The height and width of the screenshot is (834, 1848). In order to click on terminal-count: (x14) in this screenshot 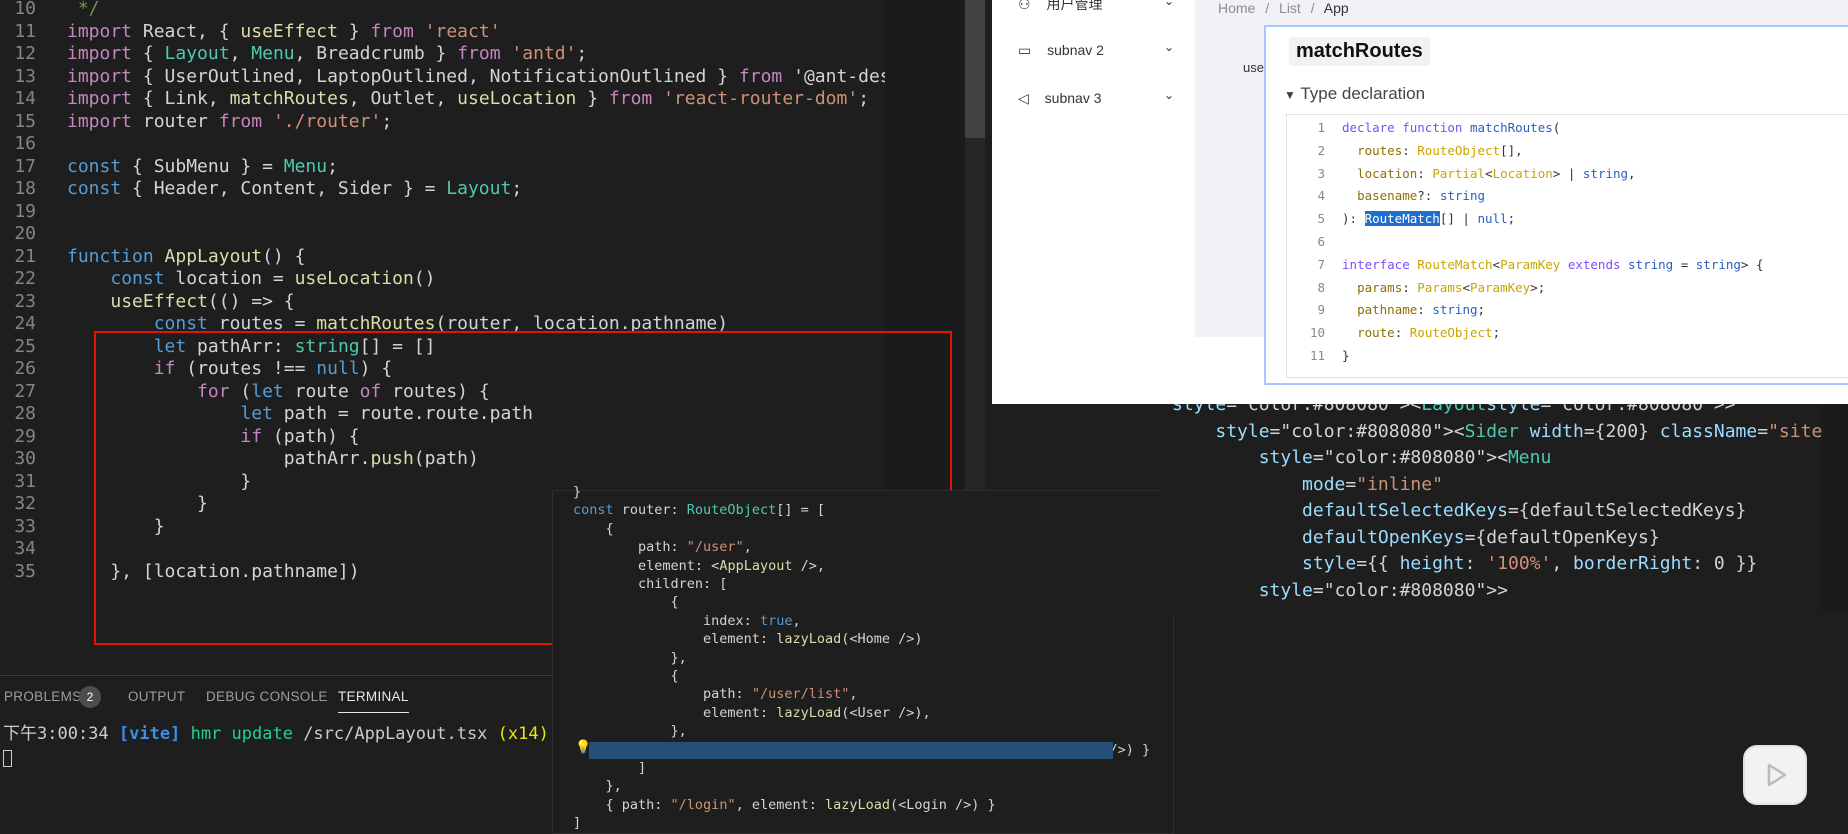, I will do `click(523, 734)`.